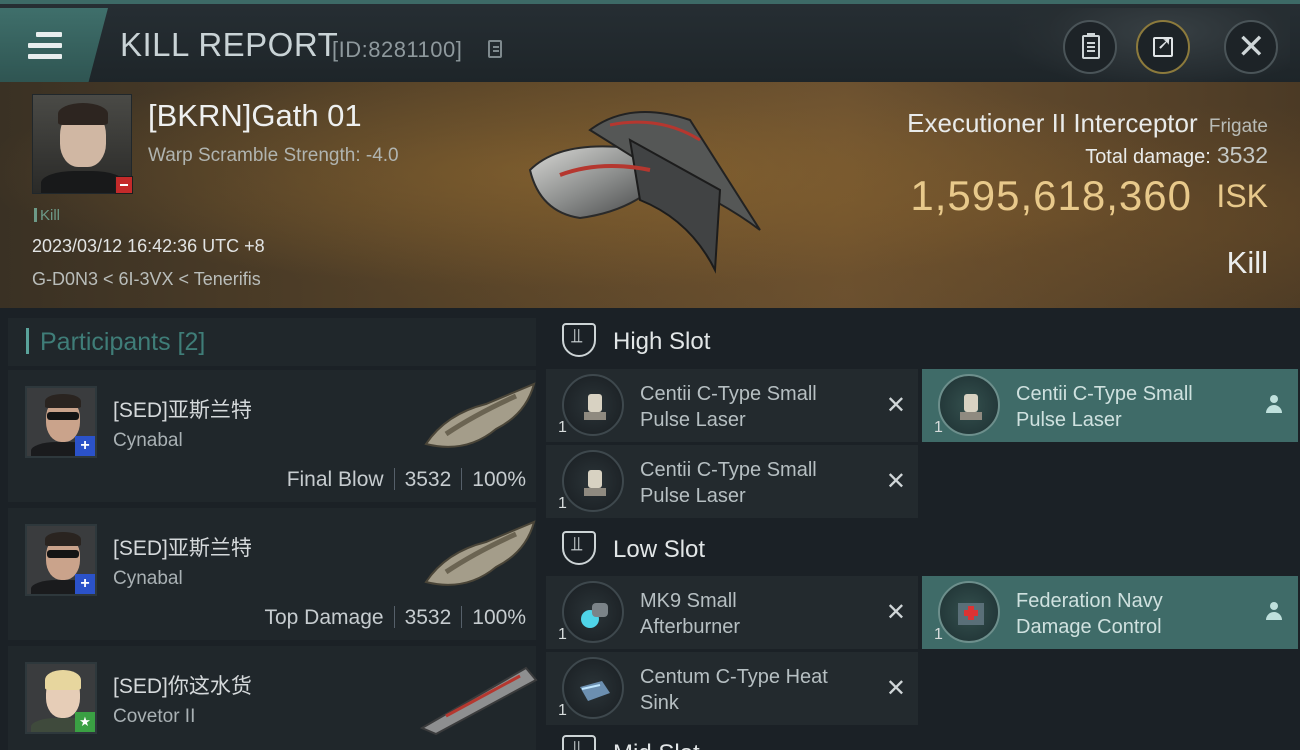 The width and height of the screenshot is (1300, 750). What do you see at coordinates (579, 340) in the screenshot?
I see `high-slot-icon` at bounding box center [579, 340].